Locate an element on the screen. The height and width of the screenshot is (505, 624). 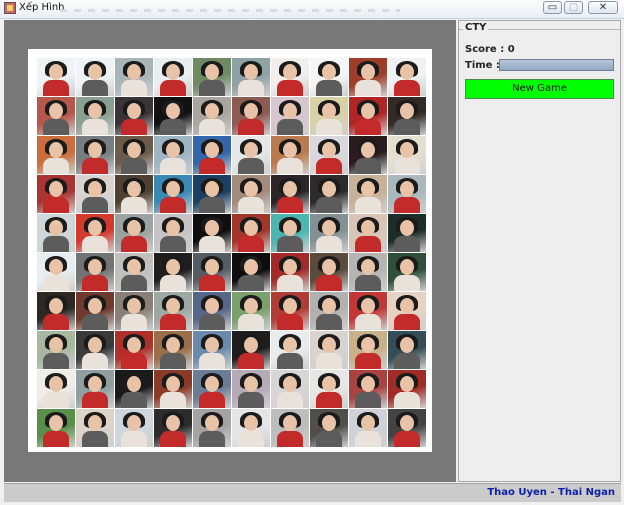
maximize-icon: ▢ is located at coordinates (573, 7).